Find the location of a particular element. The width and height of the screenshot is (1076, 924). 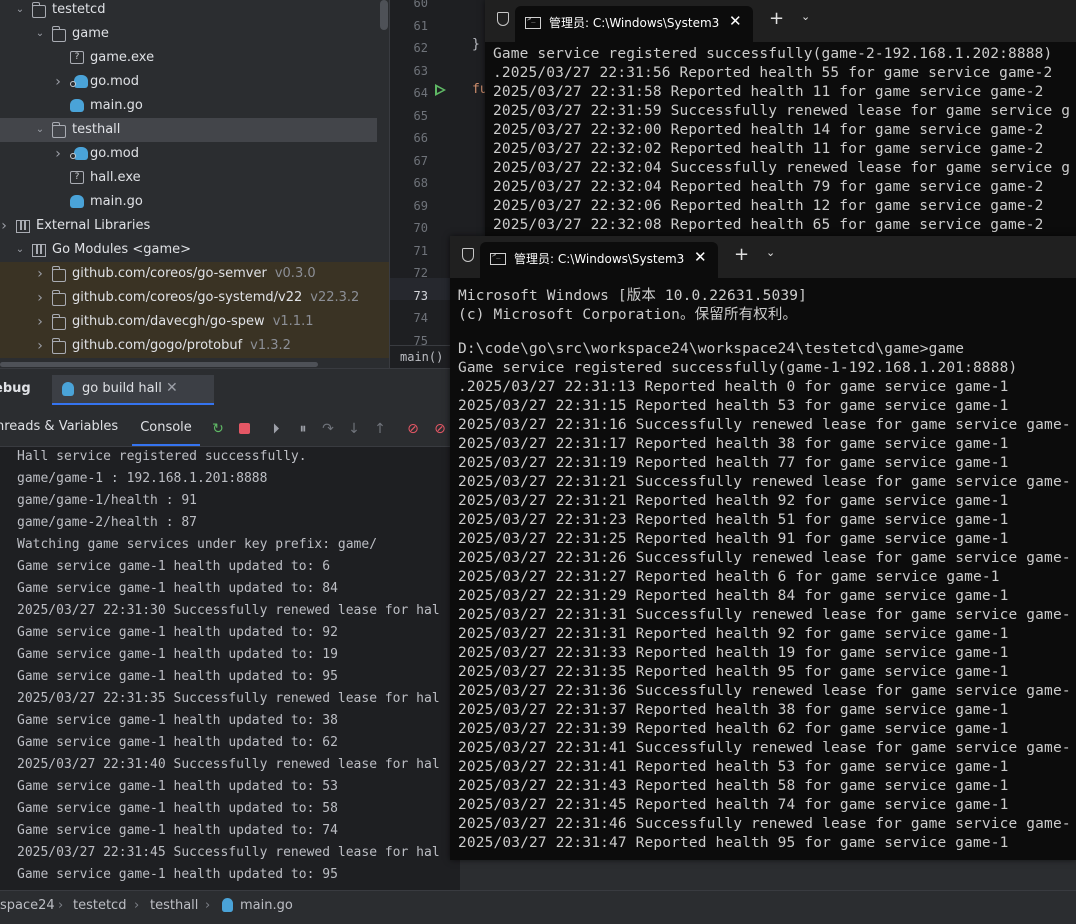

tree-item: › github.com/coreos/go-semver v0.3.0 is located at coordinates (194, 274).